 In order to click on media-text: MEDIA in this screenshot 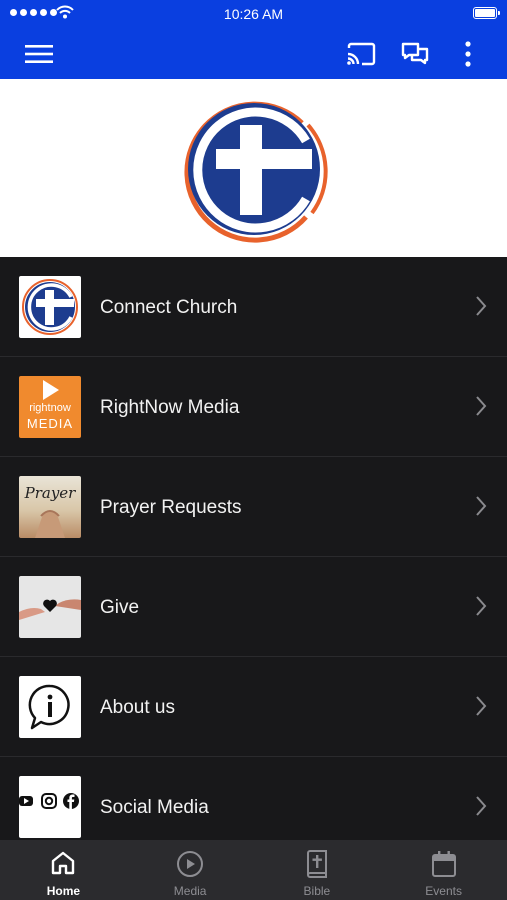, I will do `click(50, 423)`.